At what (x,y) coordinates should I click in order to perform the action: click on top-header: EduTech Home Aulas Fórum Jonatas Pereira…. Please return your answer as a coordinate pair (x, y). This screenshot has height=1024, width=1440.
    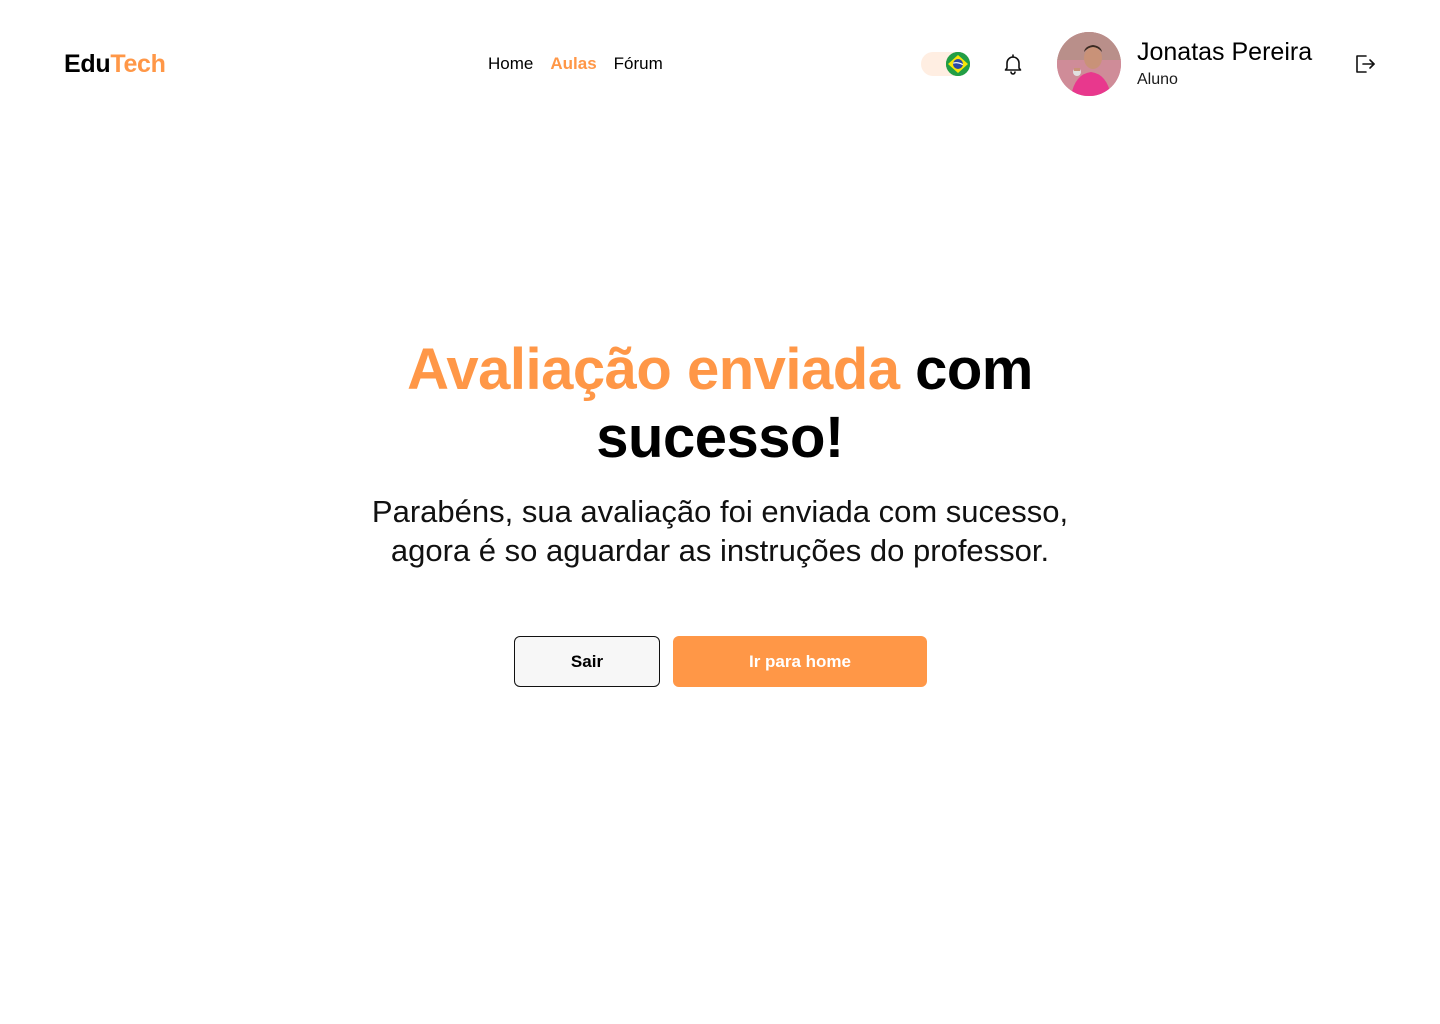
    Looking at the image, I should click on (720, 64).